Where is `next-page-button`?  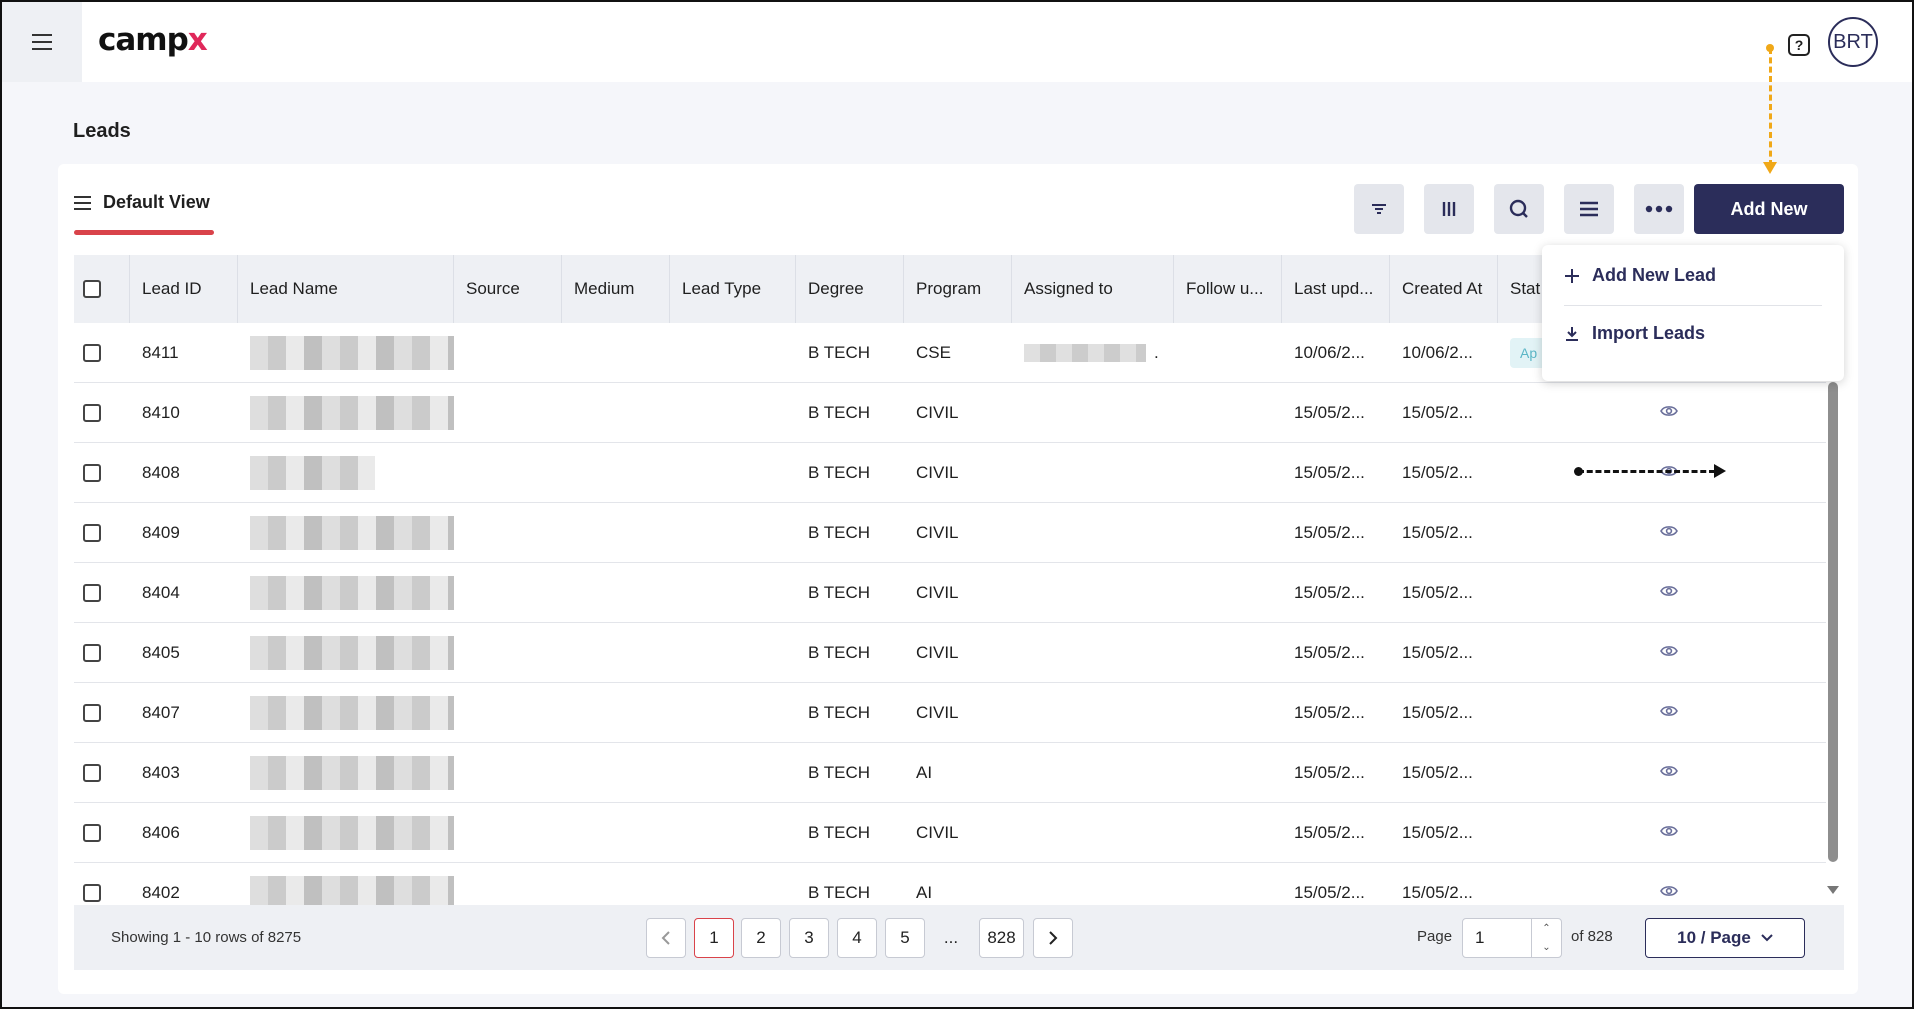
next-page-button is located at coordinates (1053, 938).